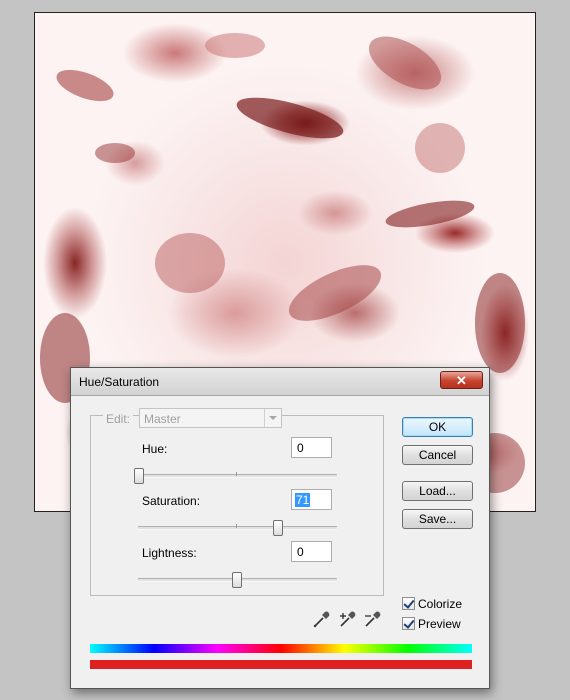  I want to click on cancel-button: Cancel, so click(437, 455).